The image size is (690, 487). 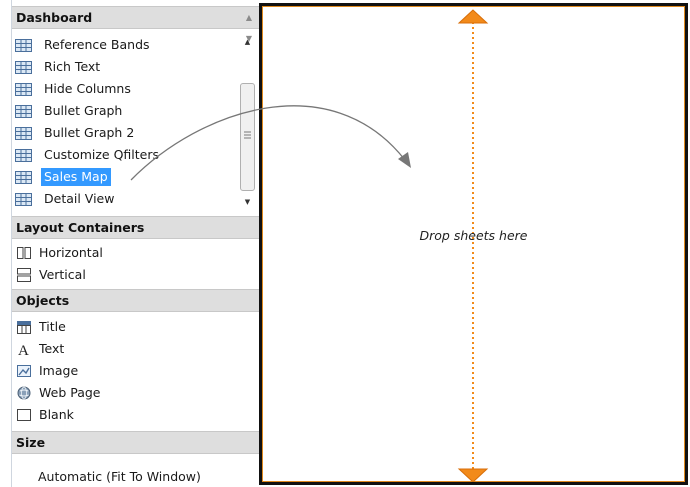 What do you see at coordinates (83, 110) in the screenshot?
I see `sheet-item-label: Bullet Graph` at bounding box center [83, 110].